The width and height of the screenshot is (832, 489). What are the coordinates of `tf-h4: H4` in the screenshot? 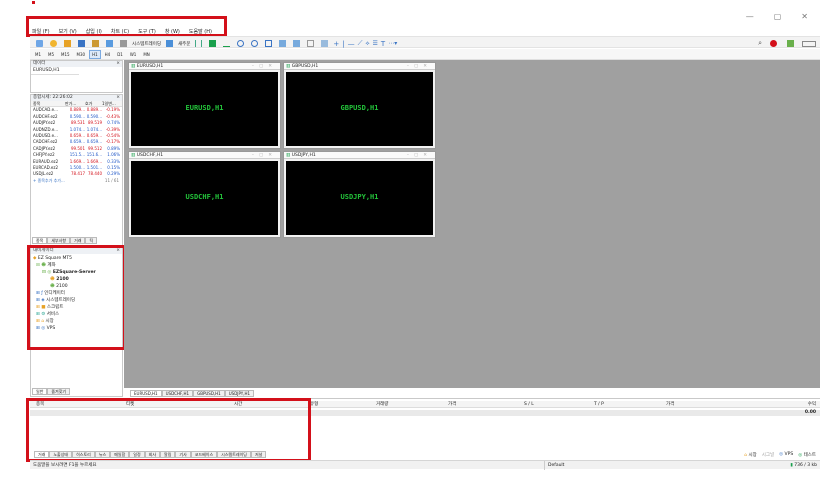 It's located at (108, 54).